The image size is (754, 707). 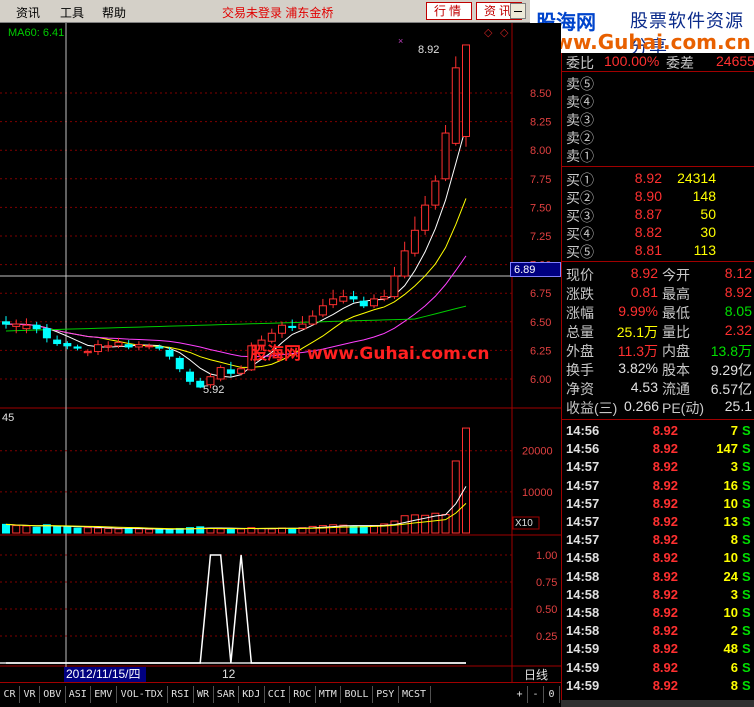 I want to click on site-logo: 股海网 股票软件资源分享 www.Guhai.com.cn, so click(x=642, y=26).